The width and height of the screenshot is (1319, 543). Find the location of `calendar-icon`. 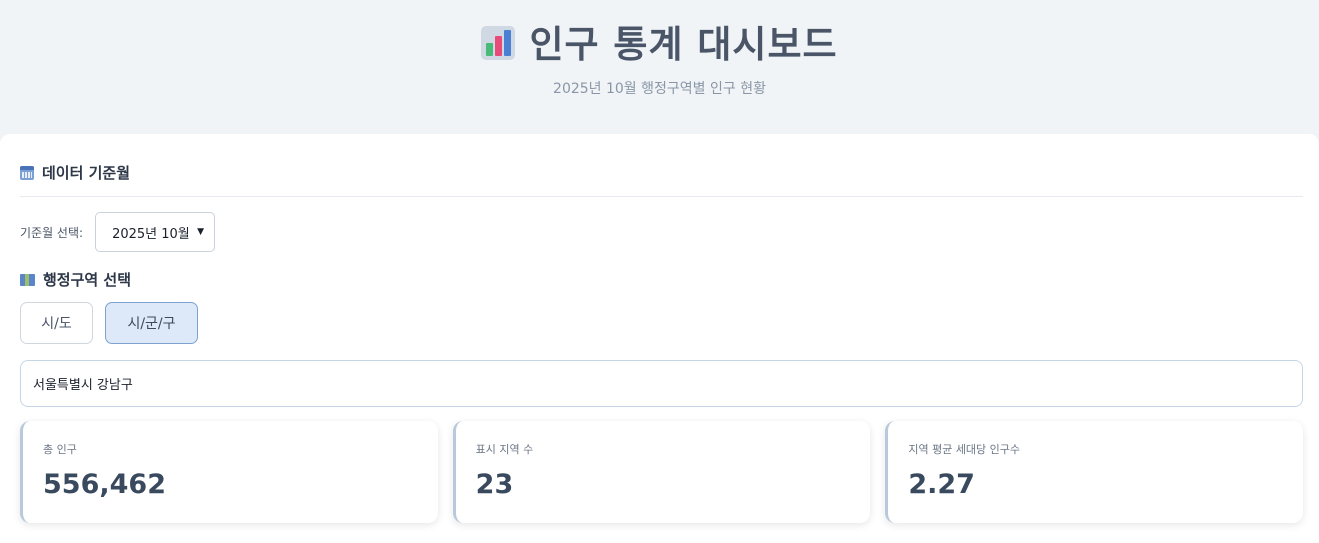

calendar-icon is located at coordinates (27, 172).